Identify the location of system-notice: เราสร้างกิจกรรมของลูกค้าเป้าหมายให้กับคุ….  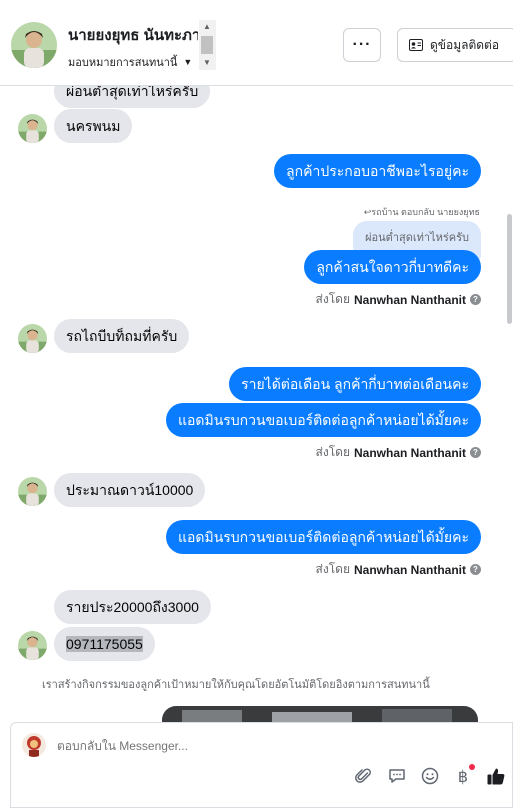
(236, 685).